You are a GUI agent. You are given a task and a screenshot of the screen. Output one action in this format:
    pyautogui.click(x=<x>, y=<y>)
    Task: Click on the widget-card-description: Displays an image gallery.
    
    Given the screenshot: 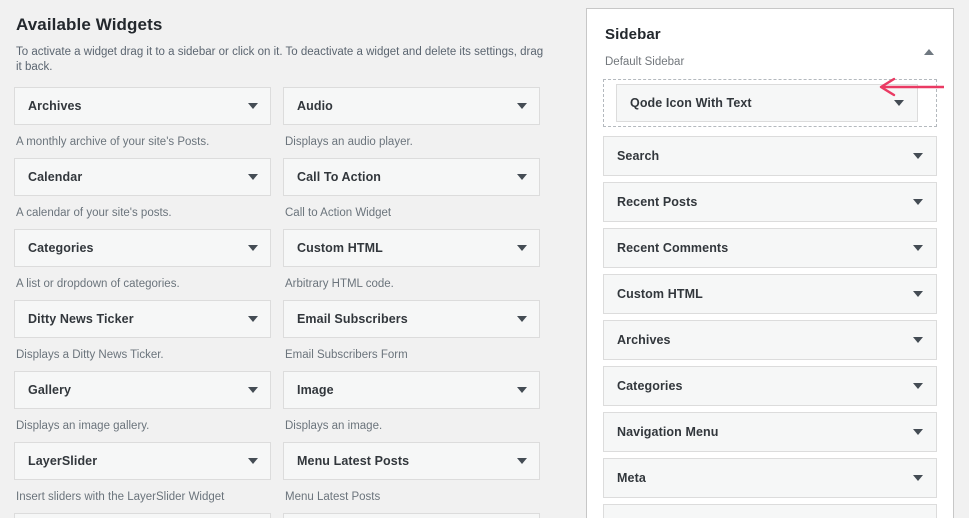 What is the action you would take?
    pyautogui.click(x=83, y=426)
    